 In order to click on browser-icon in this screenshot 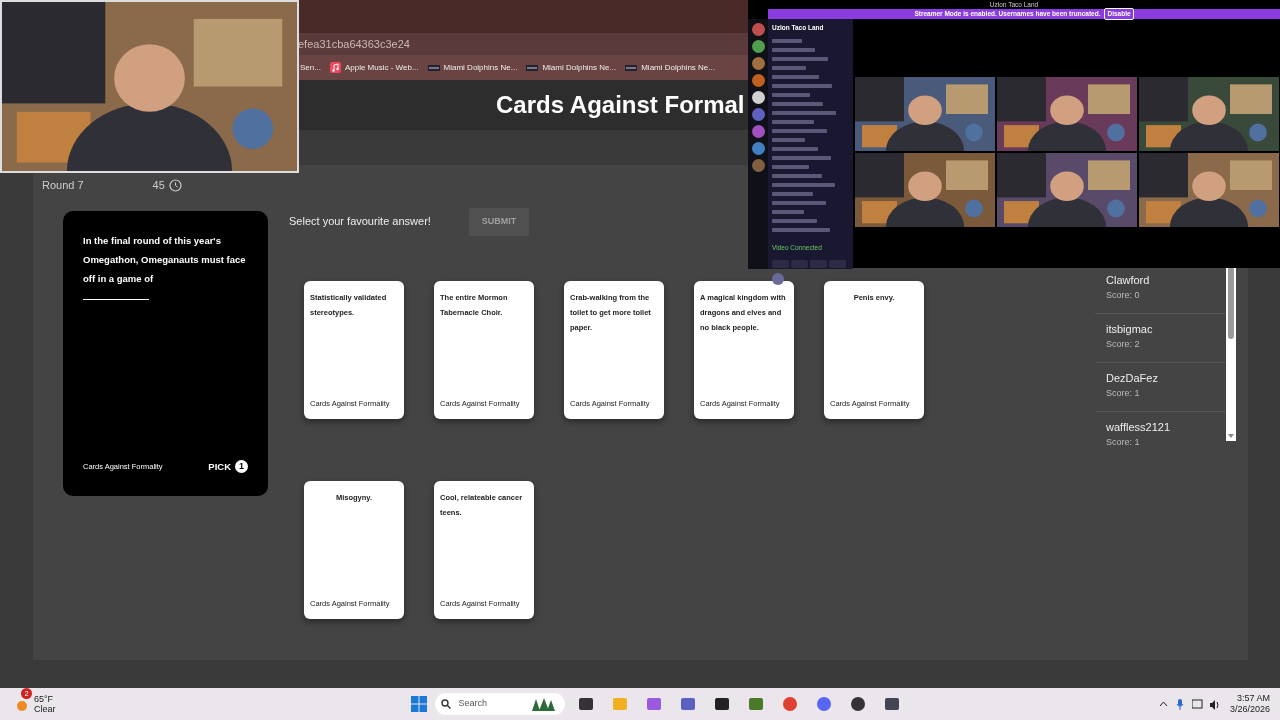, I will do `click(789, 704)`.